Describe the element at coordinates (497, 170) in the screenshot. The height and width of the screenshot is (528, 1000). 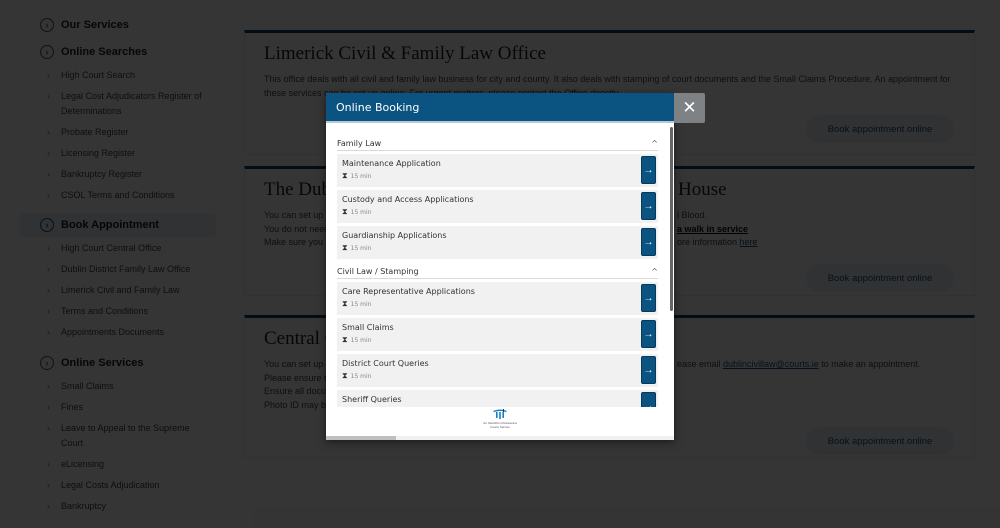
I see `service-item: Maintenance Application ⧗ 15 min →` at that location.